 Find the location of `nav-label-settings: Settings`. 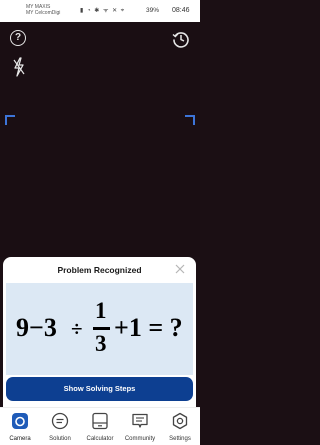

nav-label-settings: Settings is located at coordinates (180, 439).